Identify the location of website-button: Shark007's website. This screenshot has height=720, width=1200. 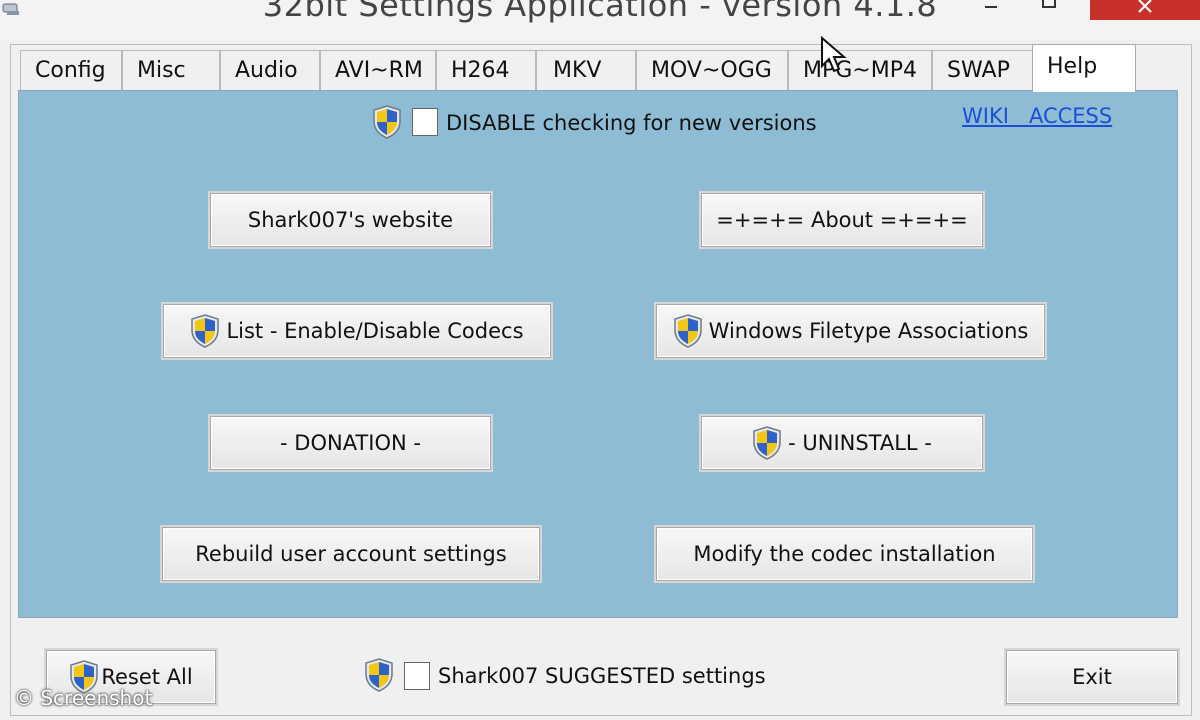
(350, 220).